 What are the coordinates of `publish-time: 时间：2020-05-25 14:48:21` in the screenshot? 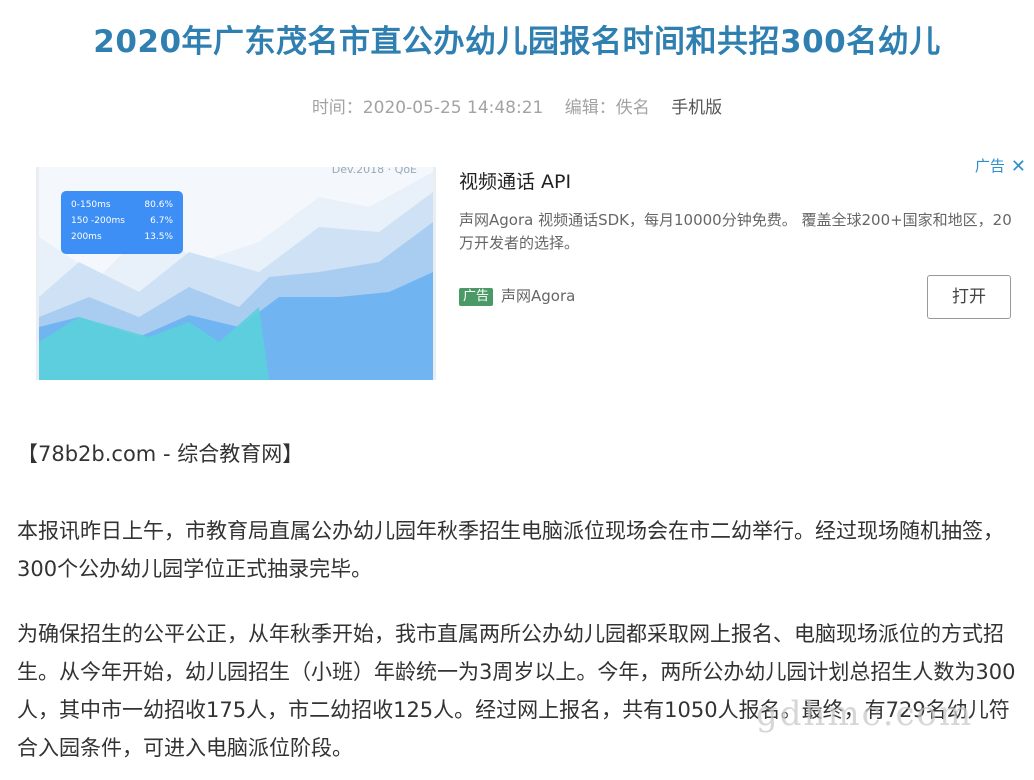 It's located at (427, 108).